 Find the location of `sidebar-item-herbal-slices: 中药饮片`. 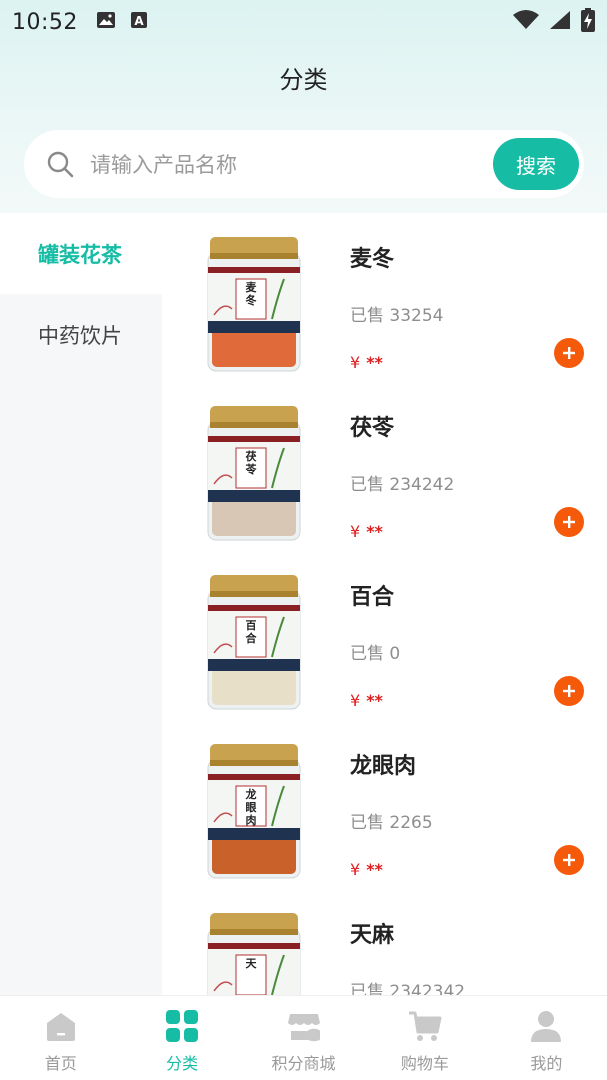

sidebar-item-herbal-slices: 中药饮片 is located at coordinates (81, 334).